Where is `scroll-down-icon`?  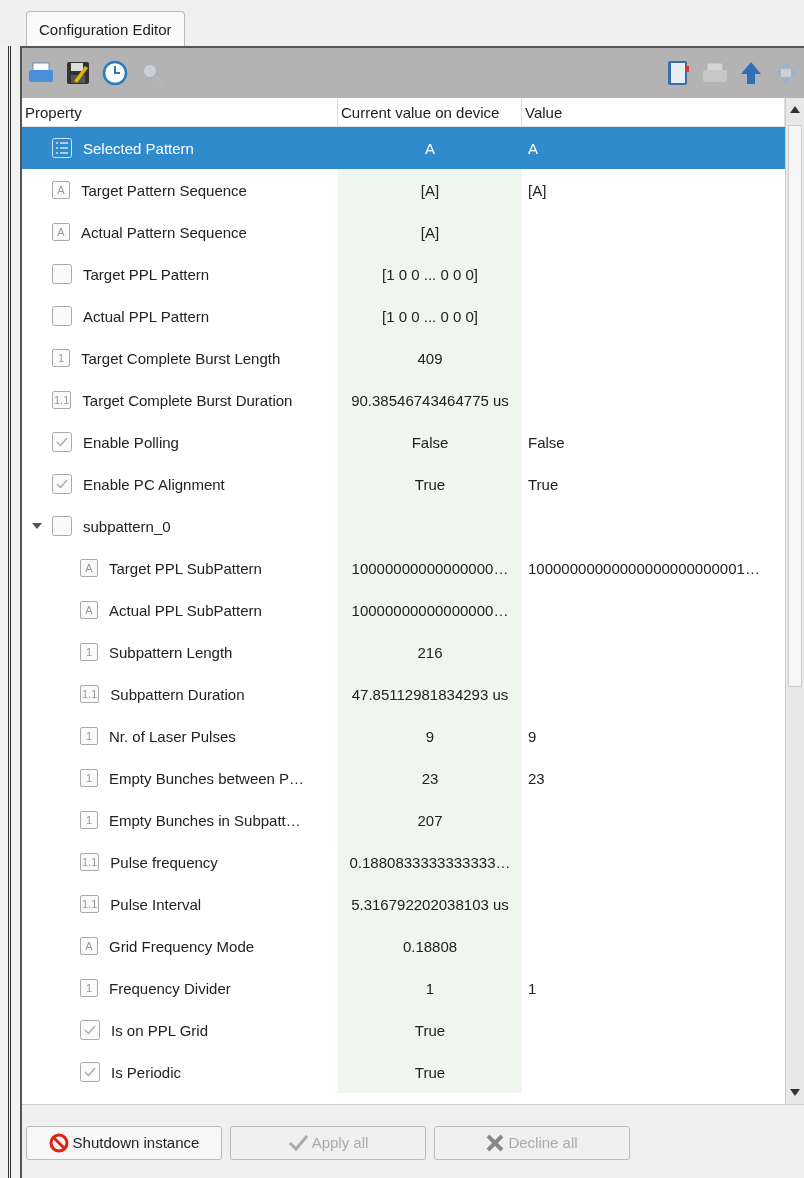 scroll-down-icon is located at coordinates (795, 1092).